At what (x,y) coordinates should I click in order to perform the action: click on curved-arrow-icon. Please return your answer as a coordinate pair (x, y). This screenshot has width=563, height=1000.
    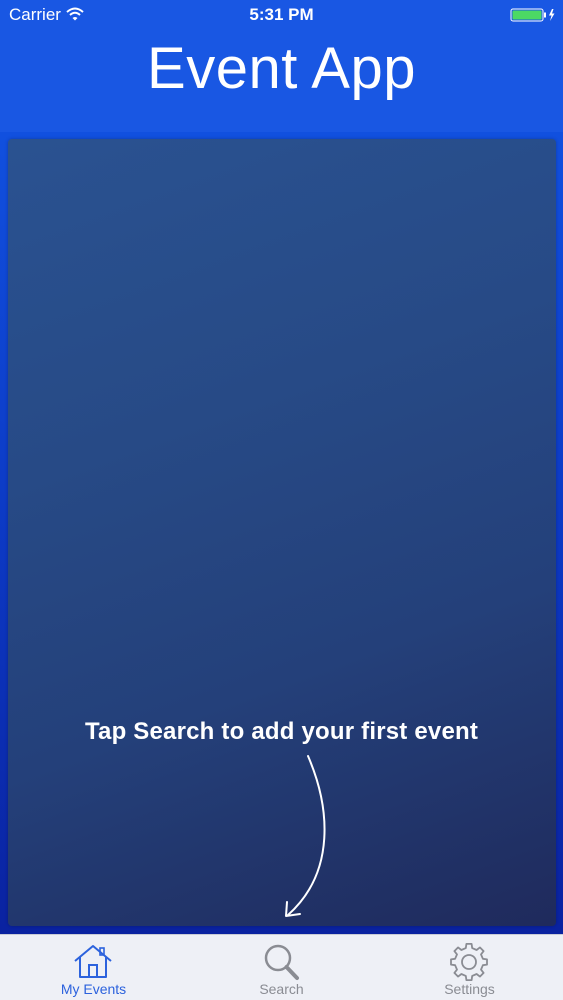
    Looking at the image, I should click on (310, 838).